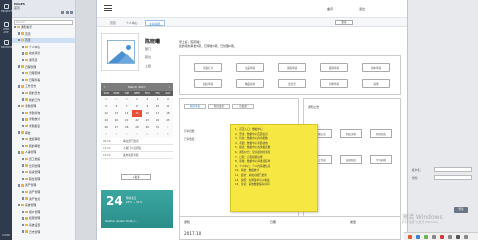 The image size is (478, 240). What do you see at coordinates (168, 120) in the screenshot?
I see `calendar-day: 25` at bounding box center [168, 120].